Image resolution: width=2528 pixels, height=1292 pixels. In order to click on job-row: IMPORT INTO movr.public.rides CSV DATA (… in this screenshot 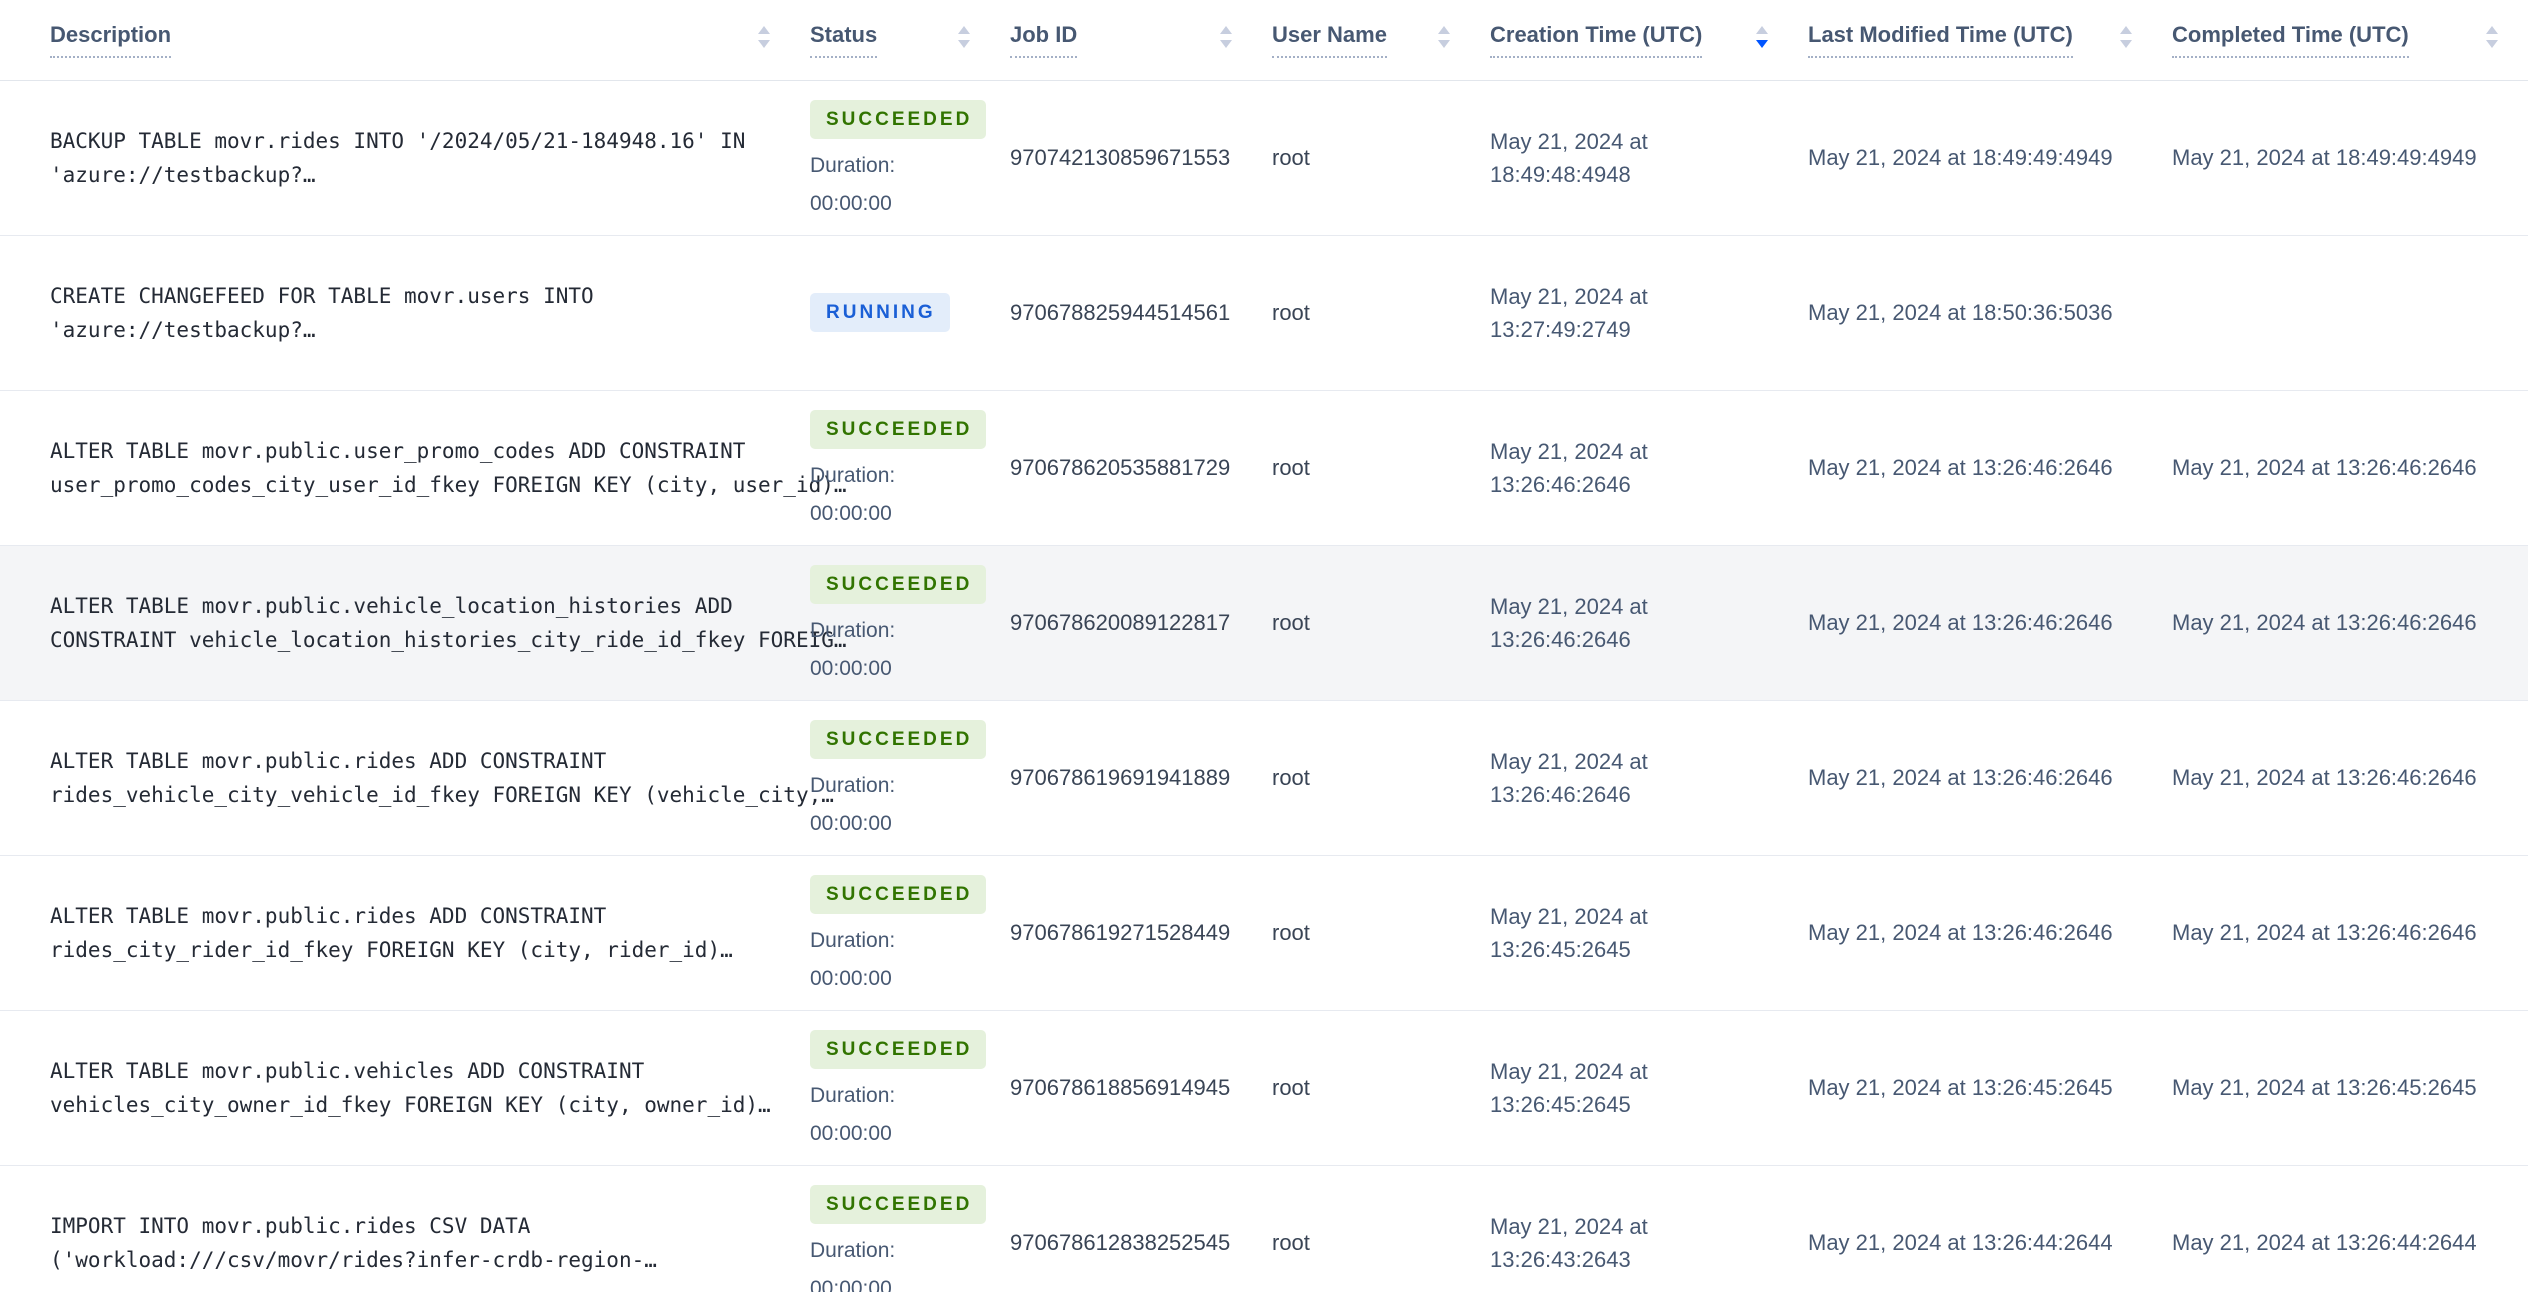, I will do `click(1264, 1228)`.